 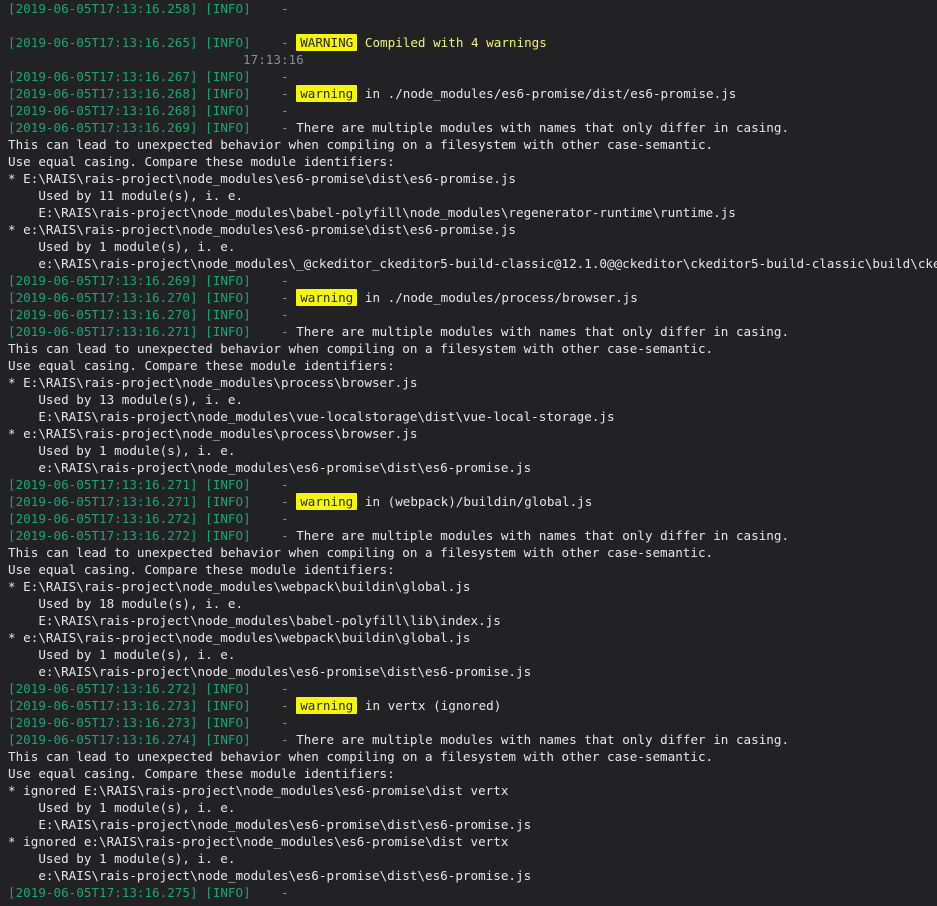 What do you see at coordinates (327, 42) in the screenshot?
I see `warning-badge: WARNING` at bounding box center [327, 42].